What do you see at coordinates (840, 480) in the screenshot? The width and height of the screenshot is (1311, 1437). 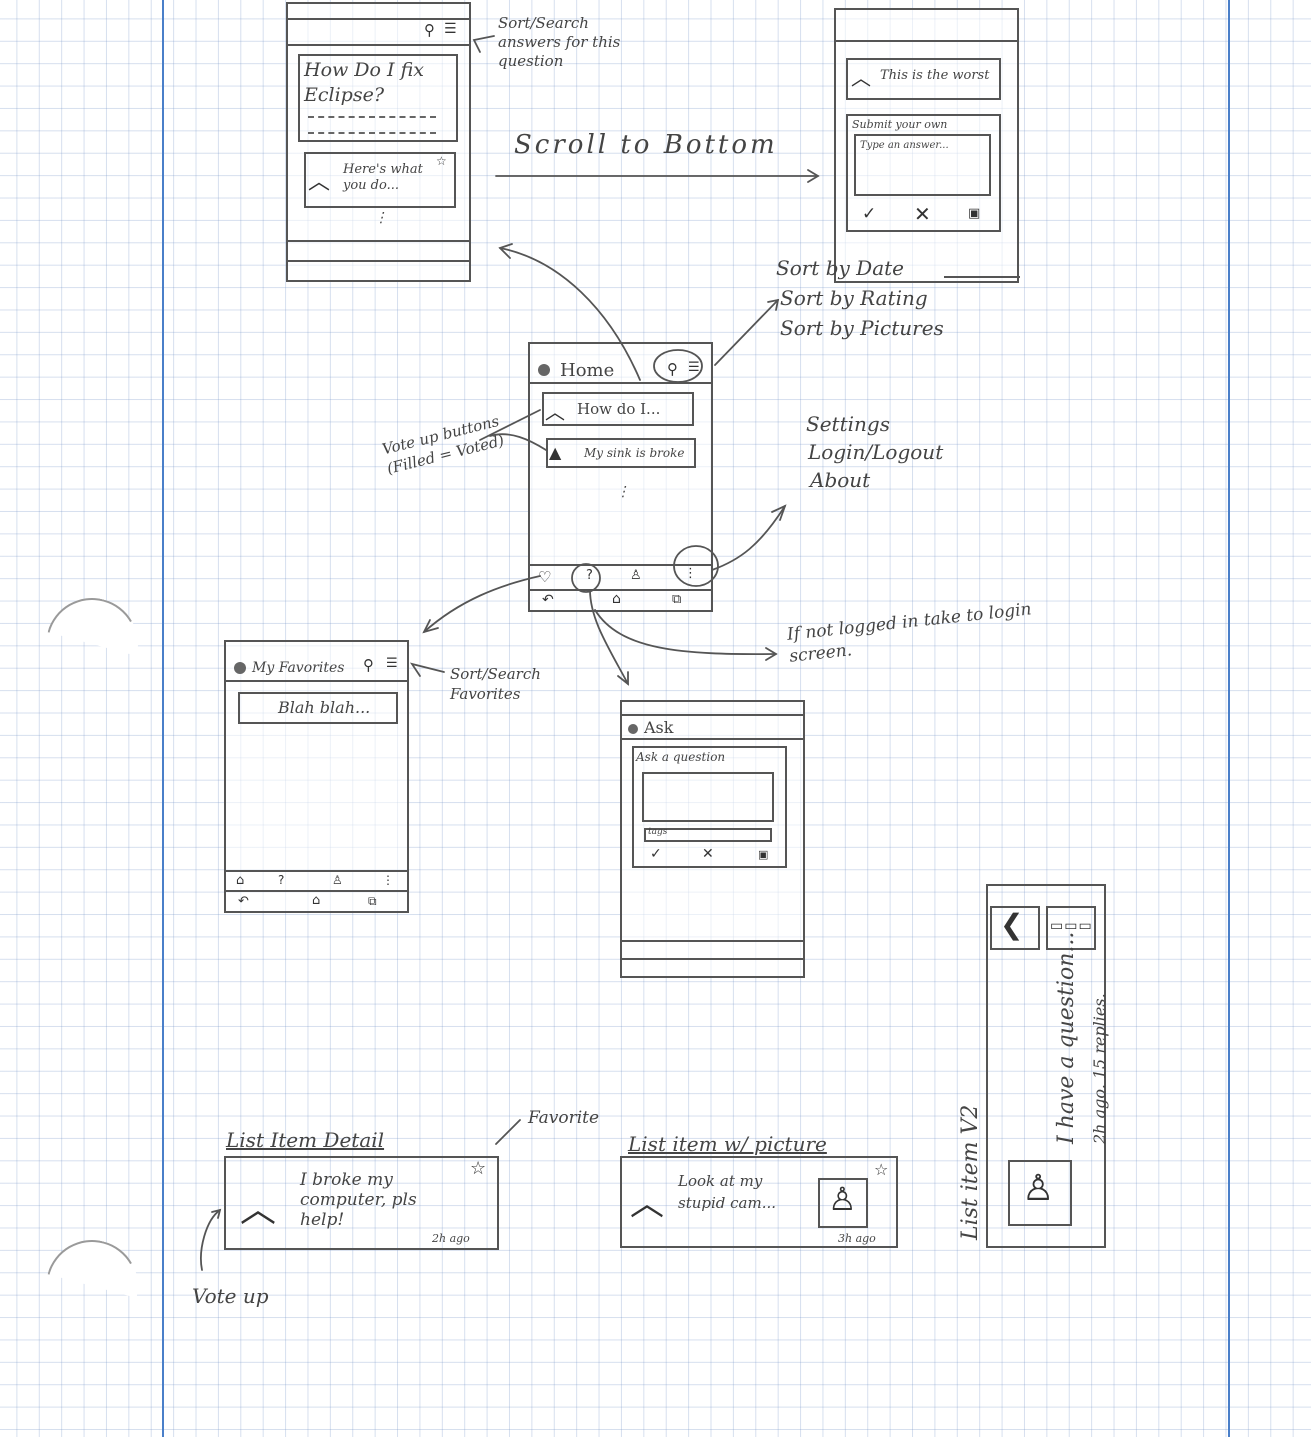 I see `menu-option: About` at bounding box center [840, 480].